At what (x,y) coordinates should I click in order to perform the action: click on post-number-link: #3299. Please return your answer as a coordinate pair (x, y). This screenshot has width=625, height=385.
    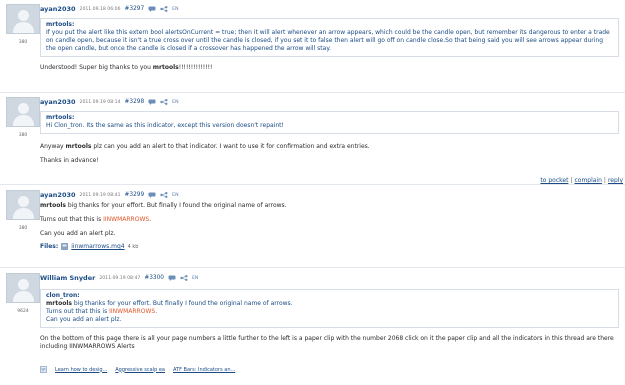
    Looking at the image, I should click on (135, 195).